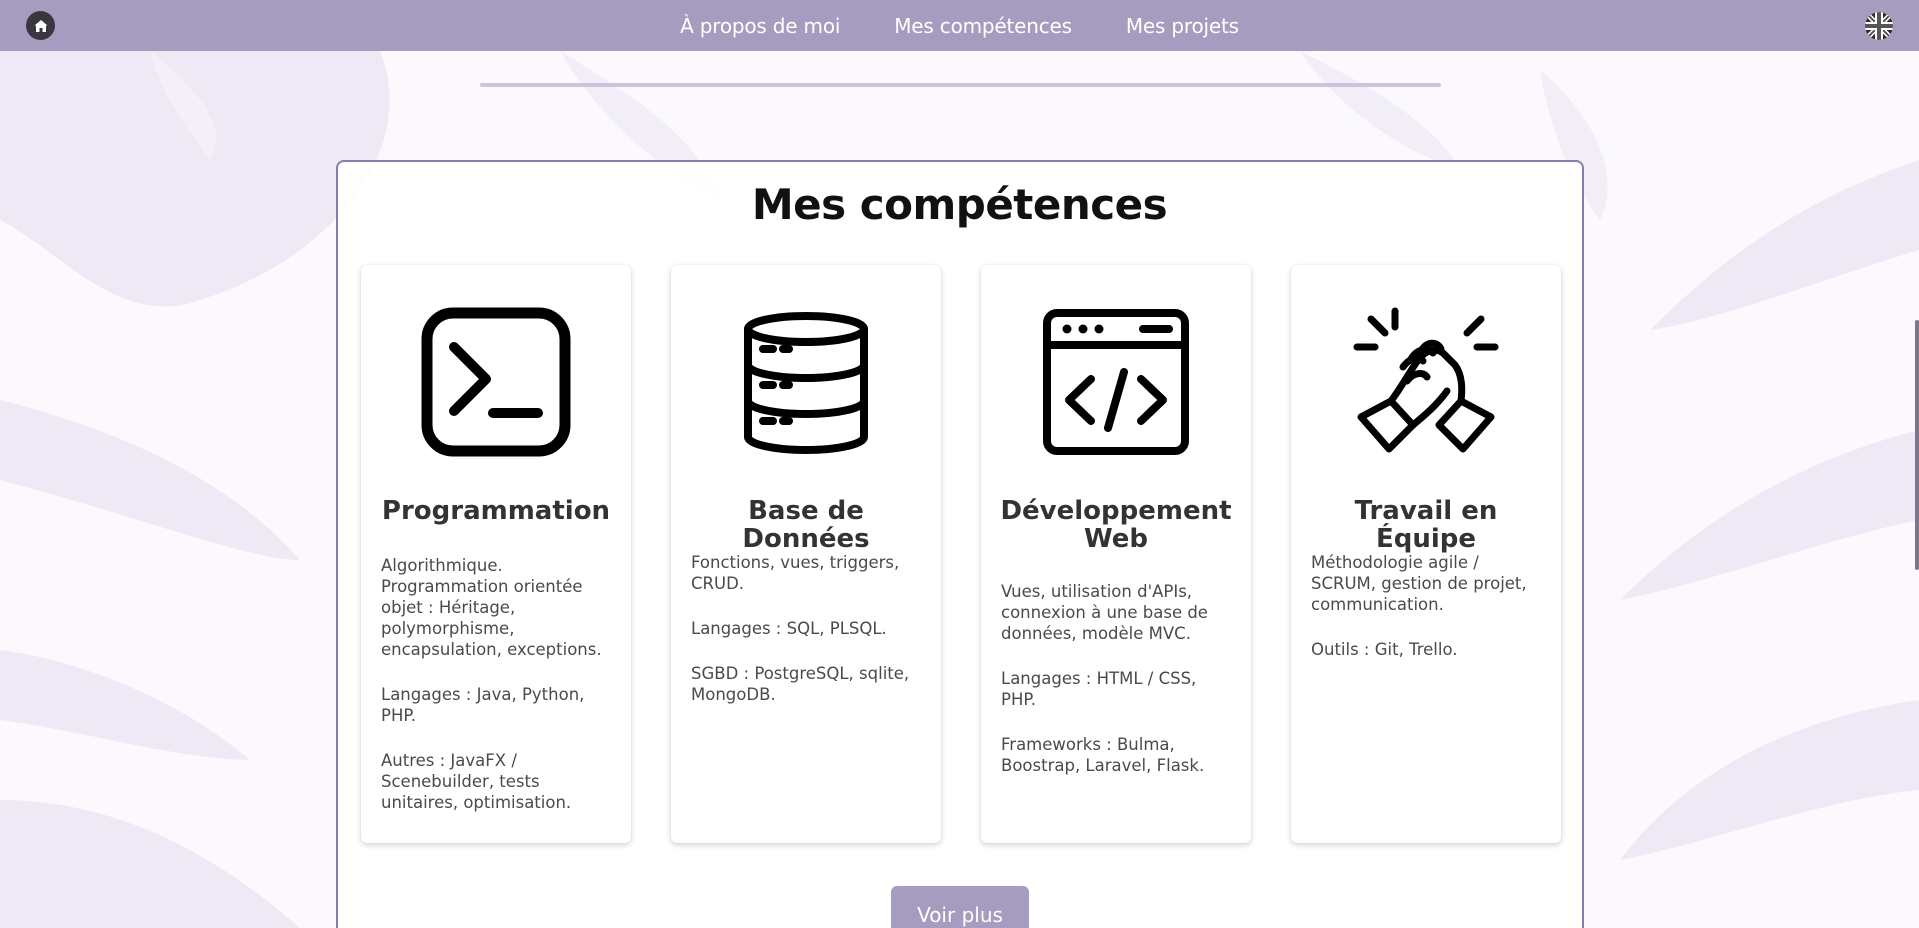 The height and width of the screenshot is (928, 1919). Describe the element at coordinates (483, 705) in the screenshot. I see `skill-card-paragraph: Langages : Java, Python, PHP.` at that location.